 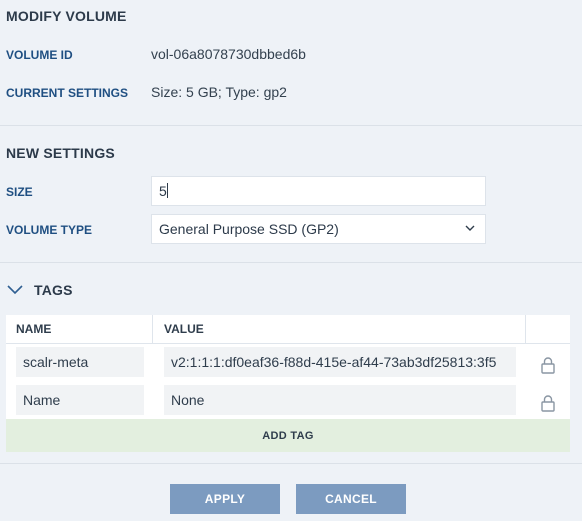 What do you see at coordinates (288, 343) in the screenshot?
I see `header-divider` at bounding box center [288, 343].